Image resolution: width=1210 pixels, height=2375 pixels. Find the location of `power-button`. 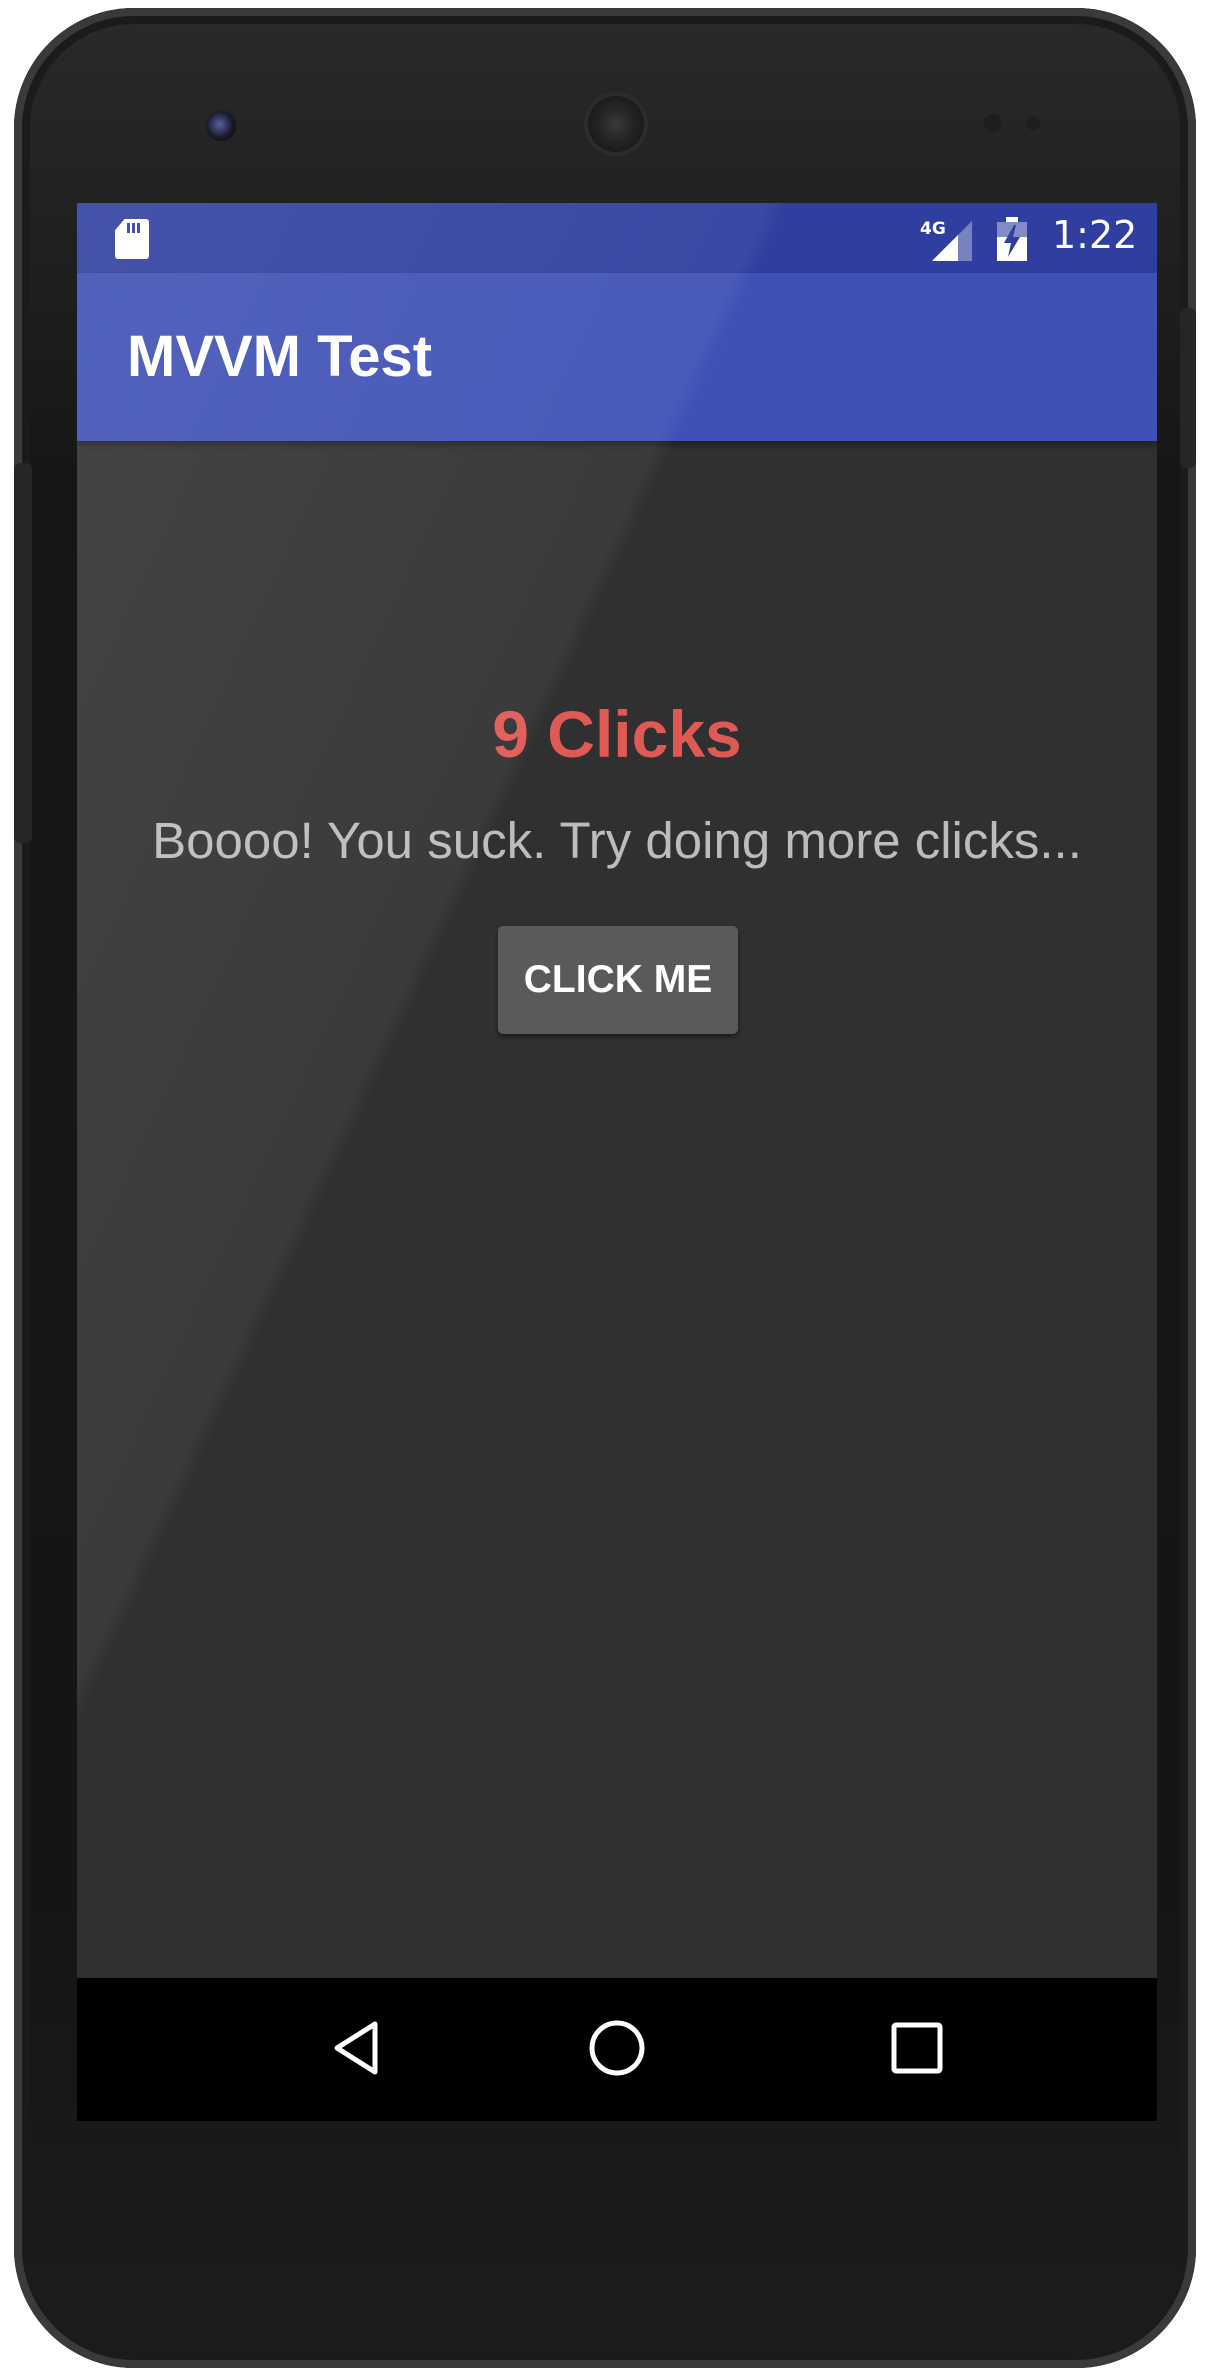

power-button is located at coordinates (1188, 388).